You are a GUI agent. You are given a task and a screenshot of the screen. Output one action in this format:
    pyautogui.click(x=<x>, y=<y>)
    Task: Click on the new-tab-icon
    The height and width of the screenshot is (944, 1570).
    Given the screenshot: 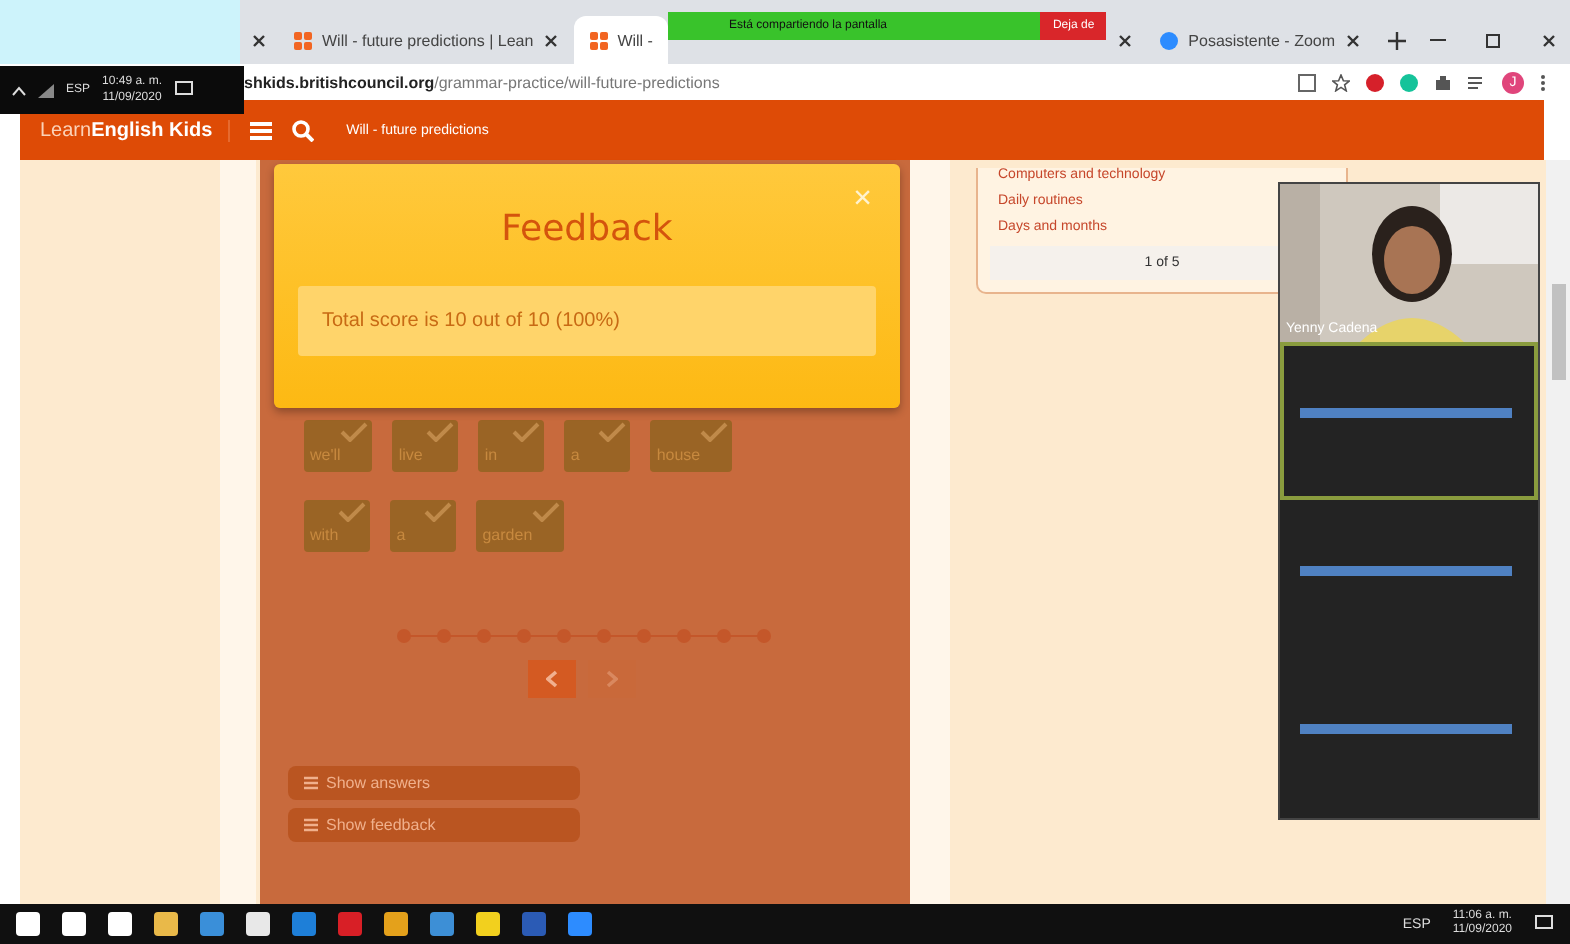 What is the action you would take?
    pyautogui.click(x=1396, y=40)
    